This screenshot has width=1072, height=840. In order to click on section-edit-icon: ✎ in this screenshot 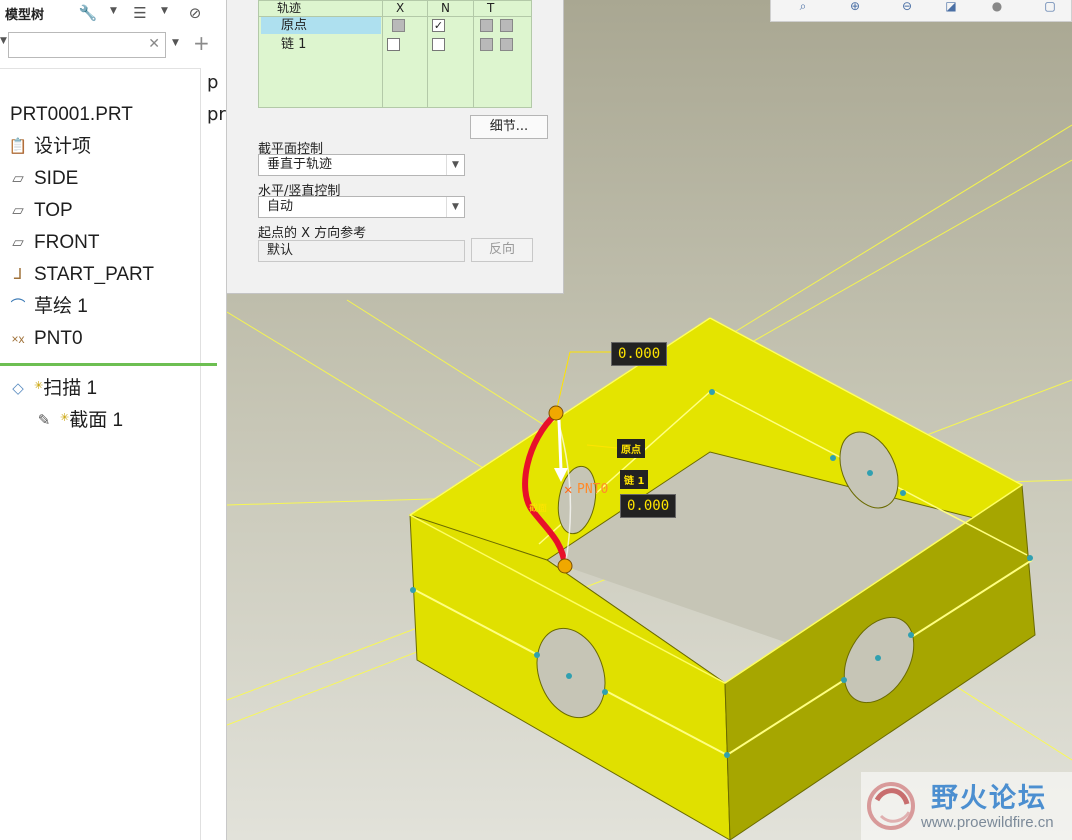, I will do `click(44, 420)`.